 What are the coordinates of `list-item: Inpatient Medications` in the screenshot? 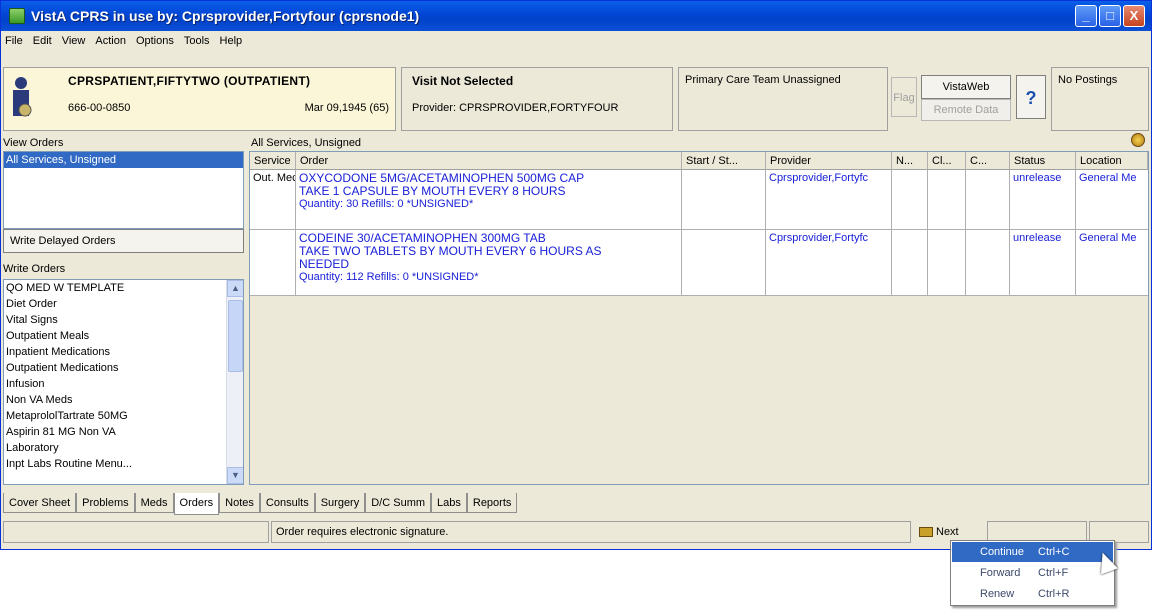 It's located at (123, 352).